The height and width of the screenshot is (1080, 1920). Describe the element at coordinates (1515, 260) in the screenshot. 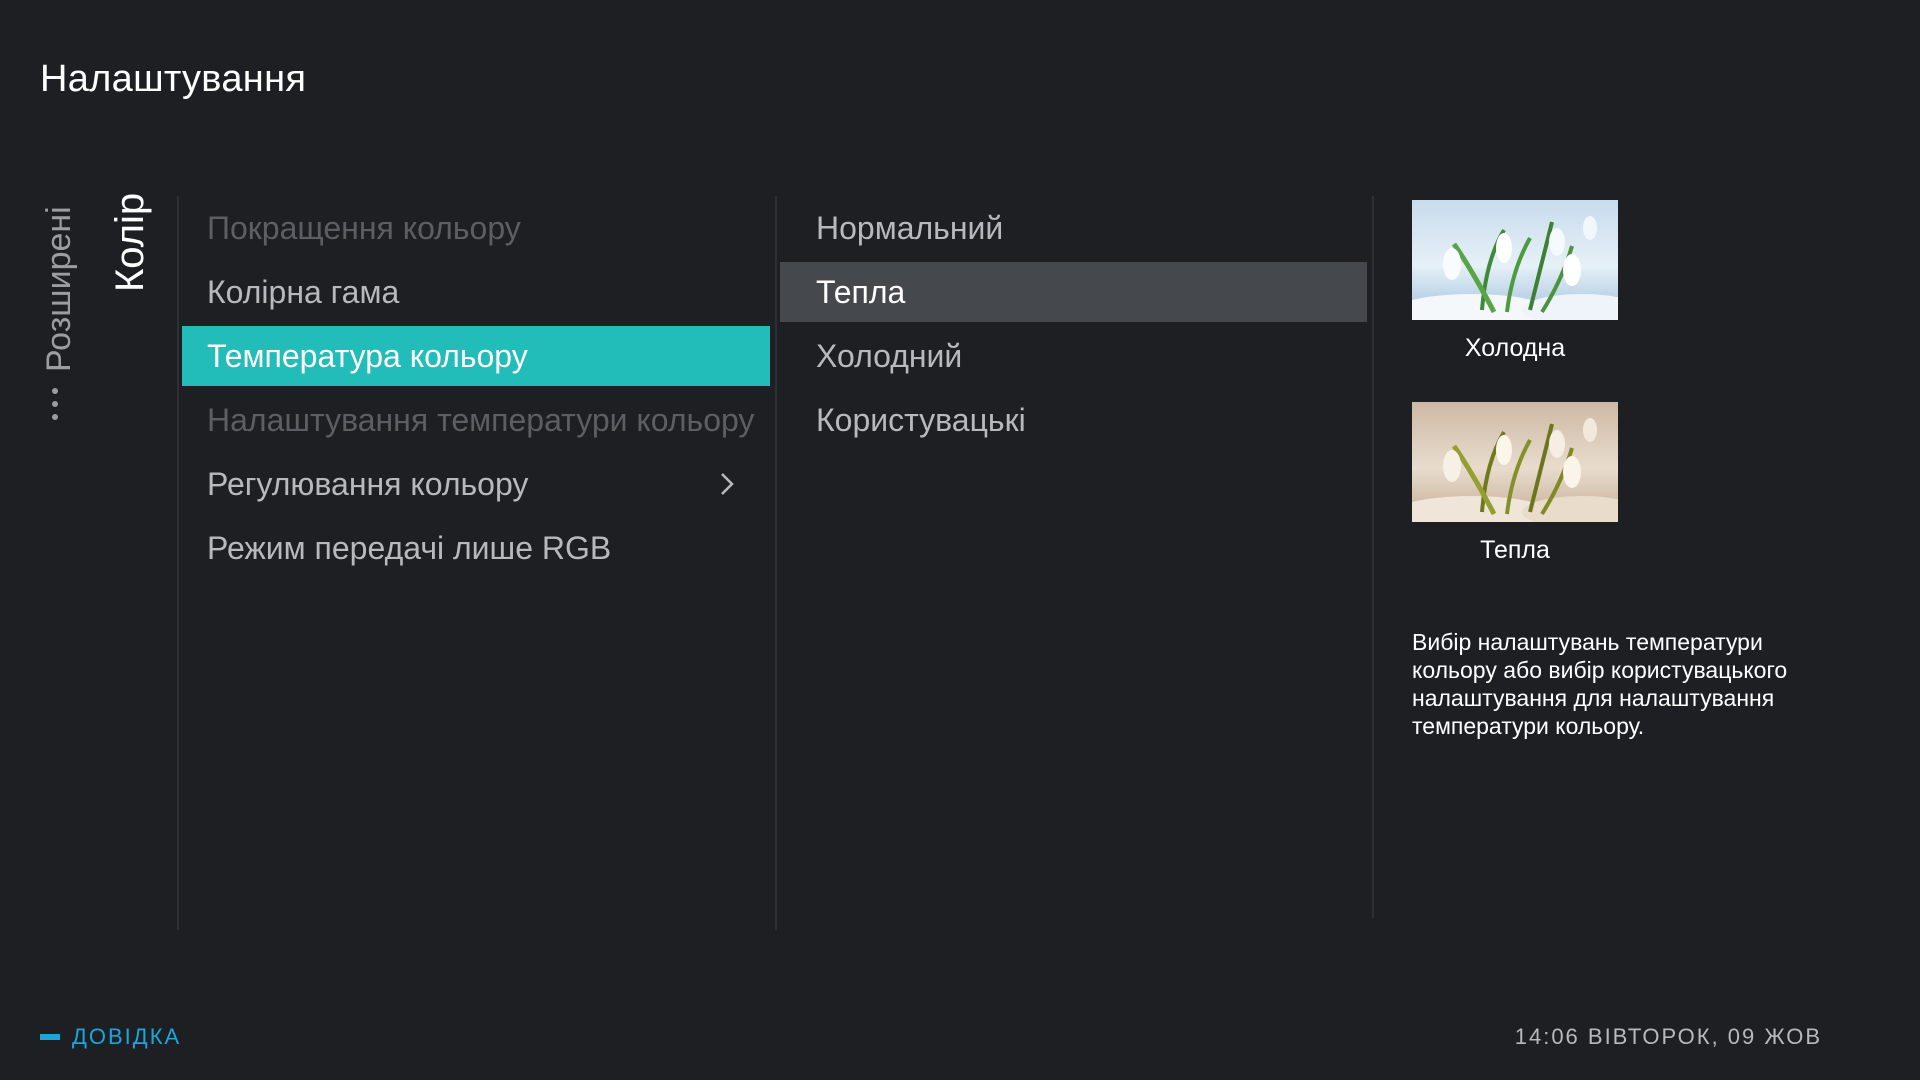

I see `snowdrop-cool-image` at that location.